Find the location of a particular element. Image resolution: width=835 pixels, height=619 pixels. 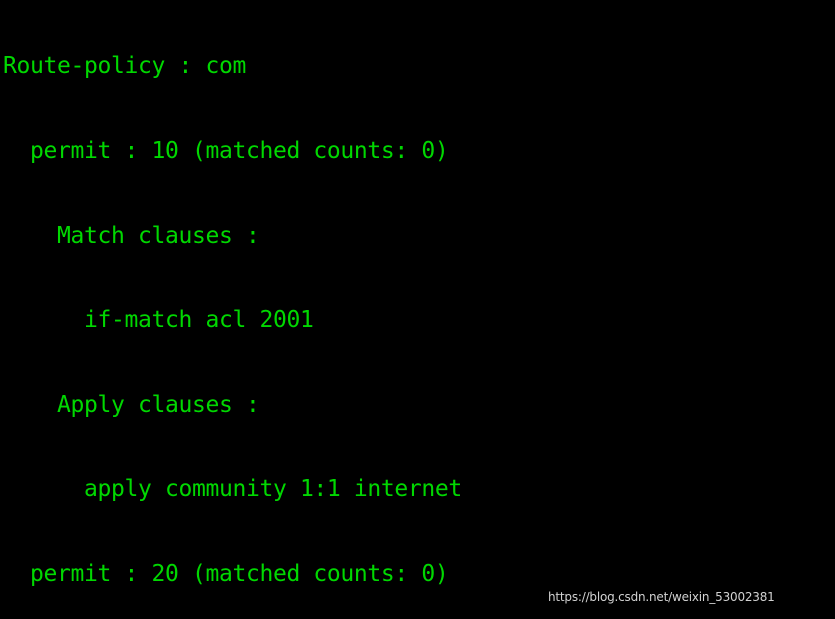

terminal-line: permit : 10 (matched counts: 0) is located at coordinates (226, 151).